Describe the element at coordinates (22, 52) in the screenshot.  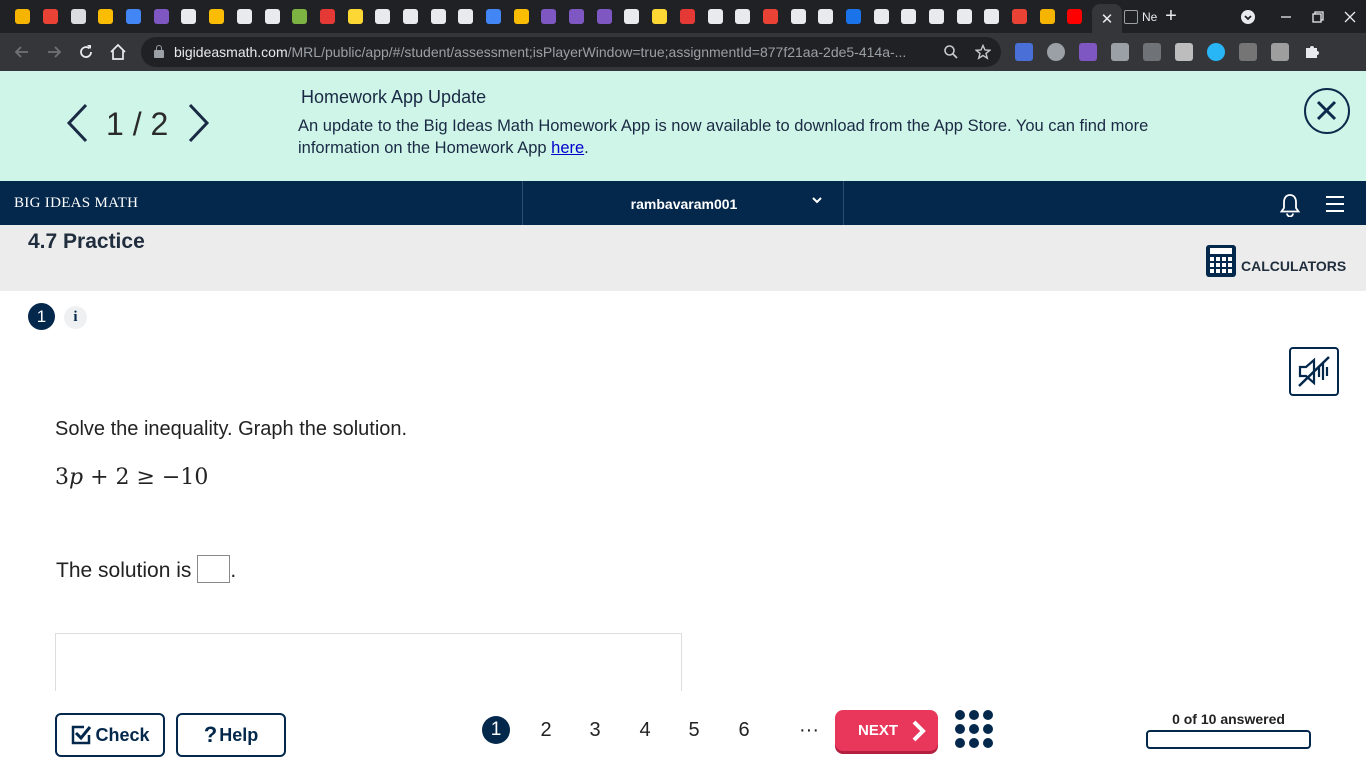
I see `back-arrow-icon` at that location.